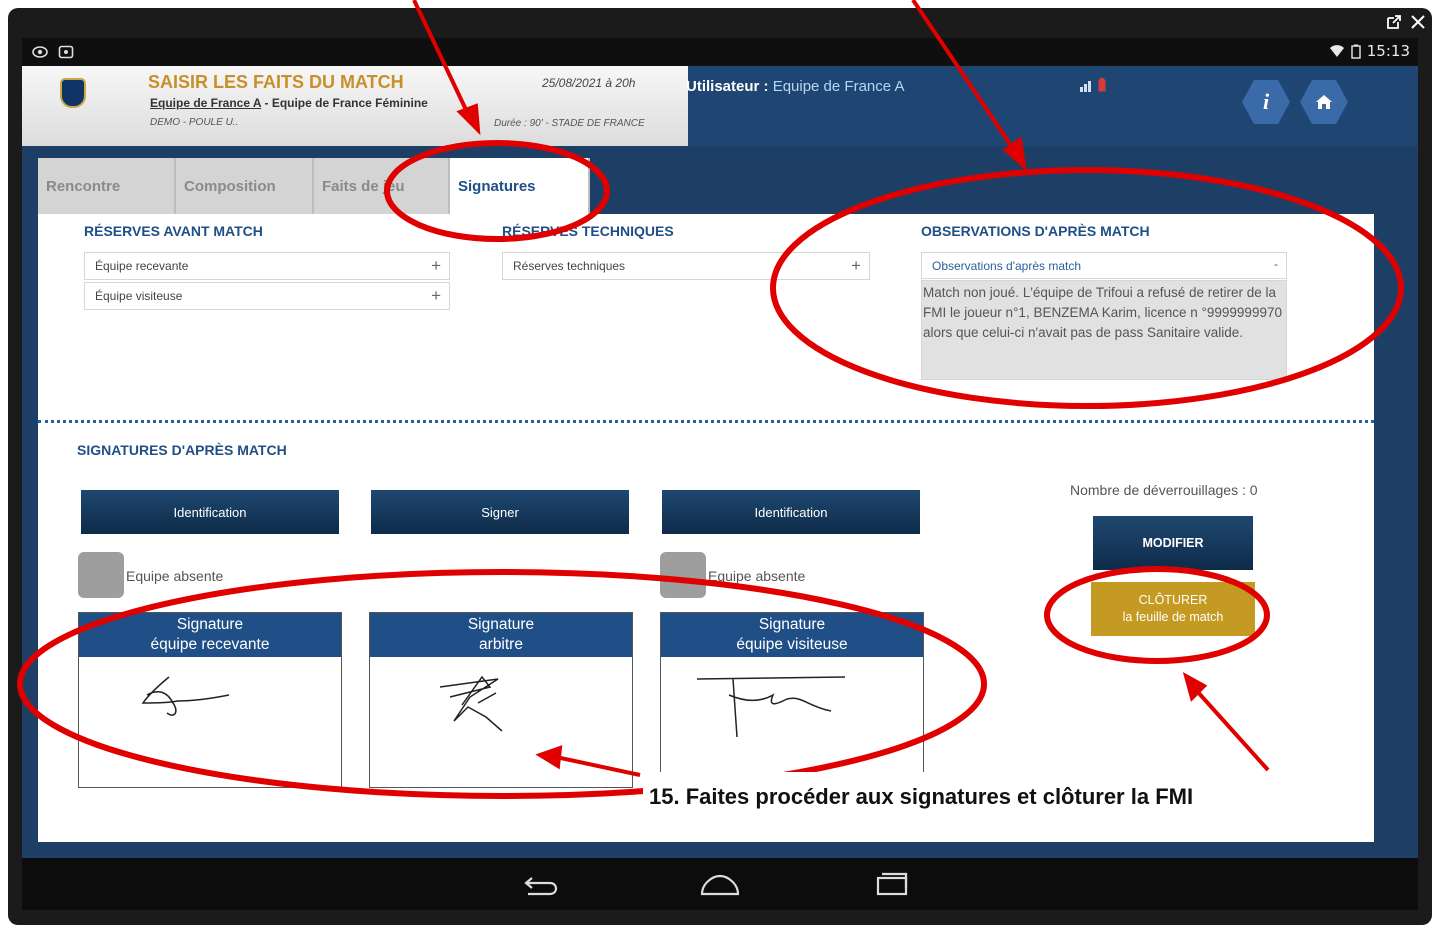 This screenshot has width=1440, height=933. I want to click on back-icon, so click(542, 885).